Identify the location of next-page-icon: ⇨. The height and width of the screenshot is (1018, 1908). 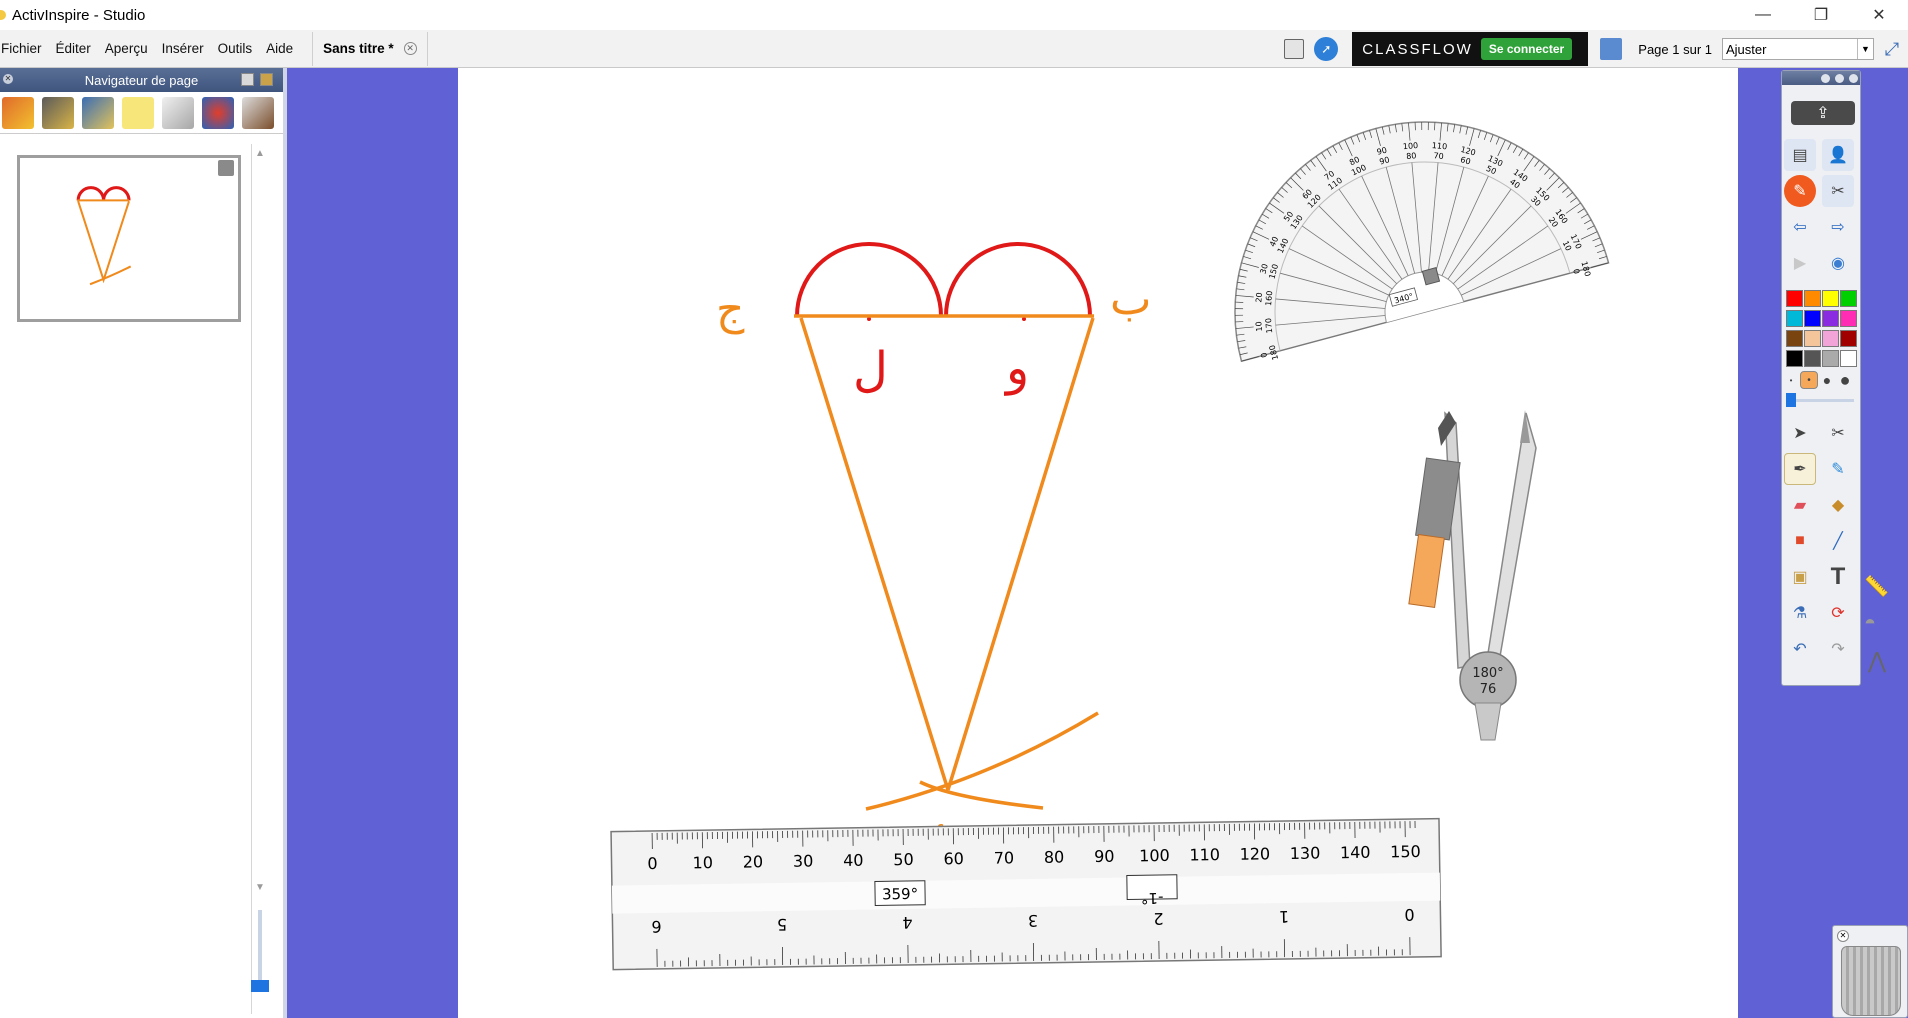
(1838, 227).